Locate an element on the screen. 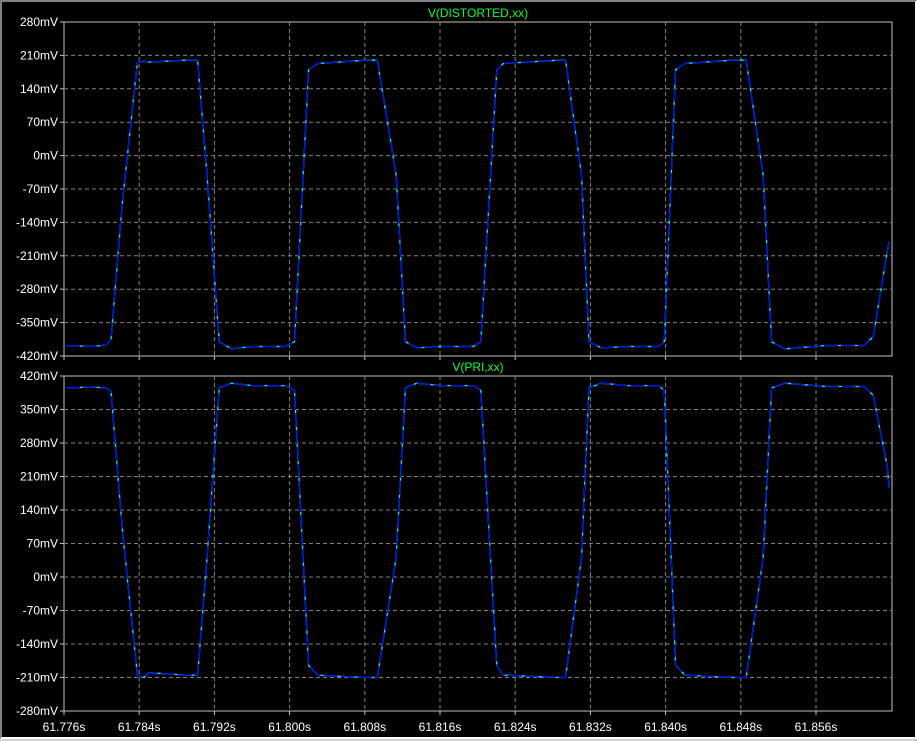  x-tick-label: 61.824s is located at coordinates (515, 727).